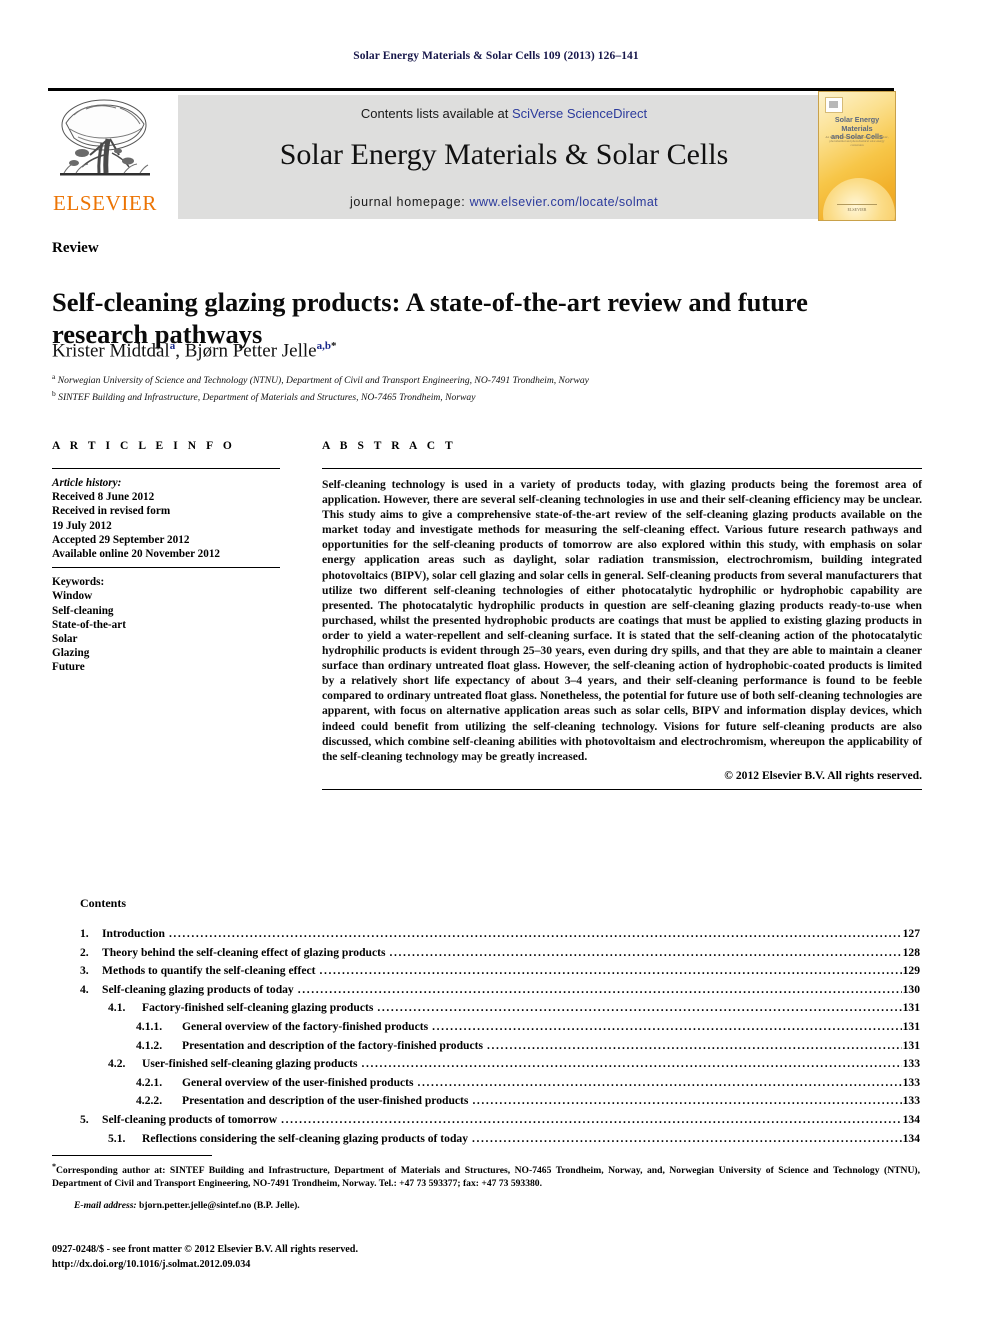 The image size is (992, 1323). Describe the element at coordinates (333, 346) in the screenshot. I see `corresponding-author-mark: *` at that location.